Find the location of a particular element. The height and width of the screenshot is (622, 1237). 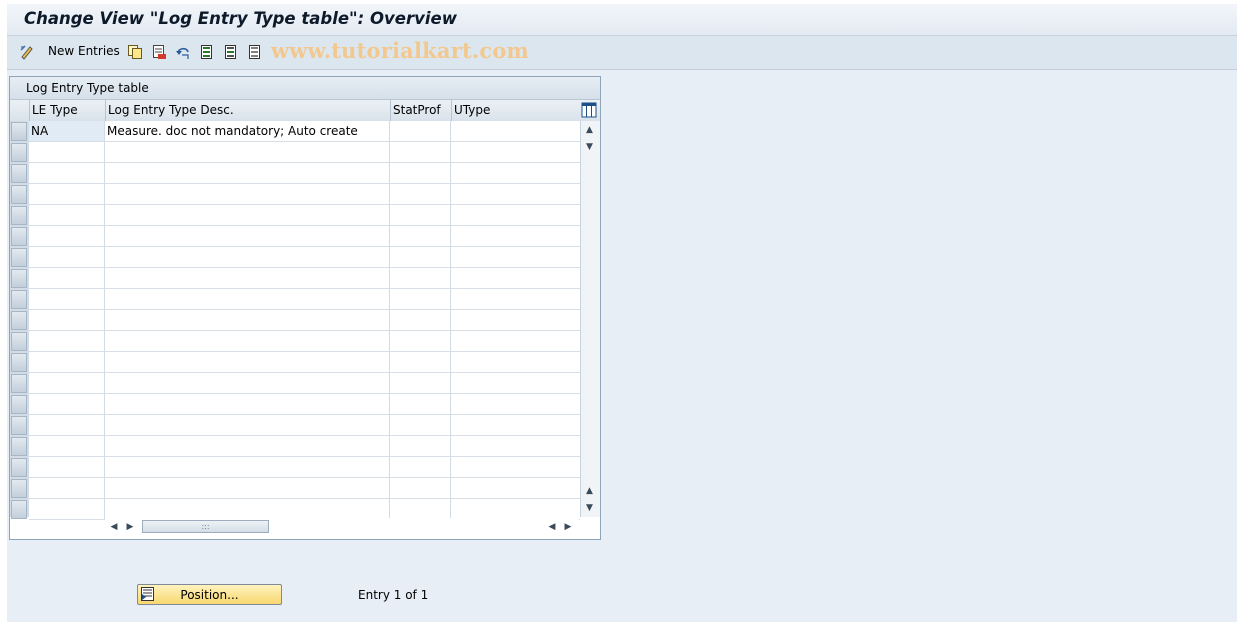

scroll-left-icon: ◀ is located at coordinates (114, 527).